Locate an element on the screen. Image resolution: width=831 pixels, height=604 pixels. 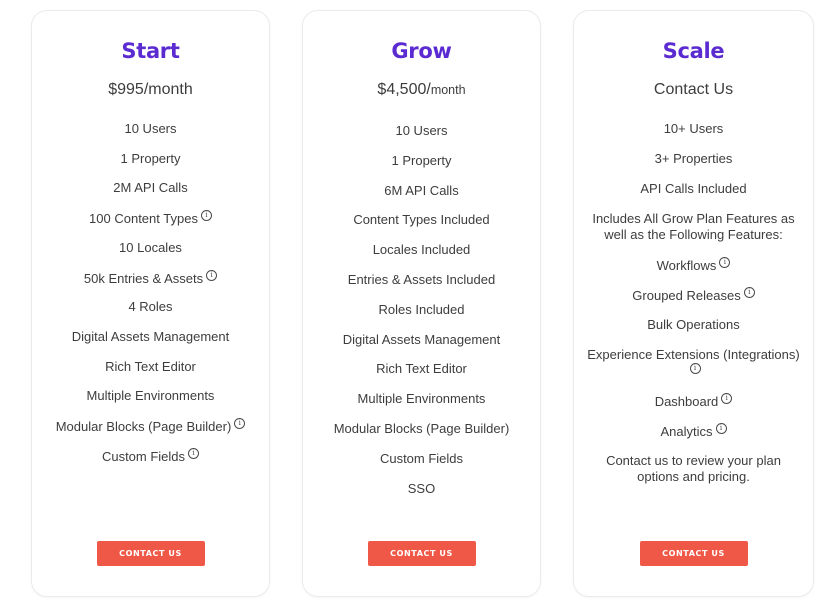
feature-item: API Calls Included is located at coordinates (693, 189).